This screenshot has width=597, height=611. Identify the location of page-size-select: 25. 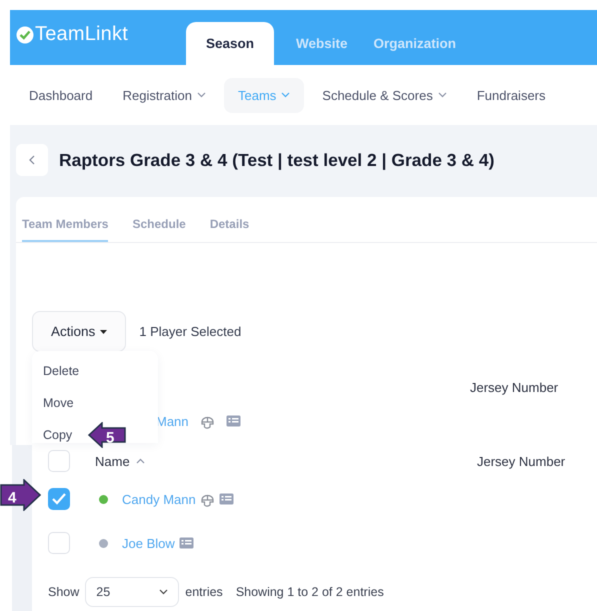
(132, 592).